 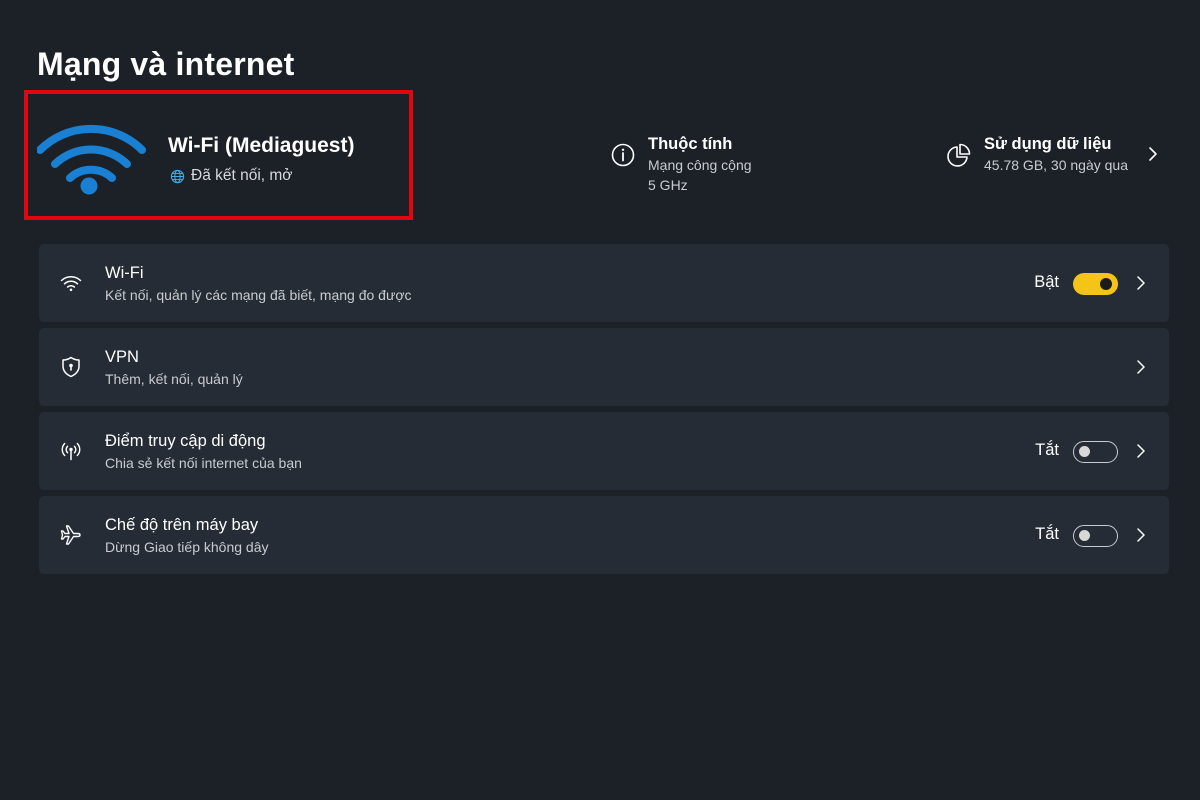 What do you see at coordinates (185, 441) in the screenshot?
I see `setting-title: Điểm truy cập di động` at bounding box center [185, 441].